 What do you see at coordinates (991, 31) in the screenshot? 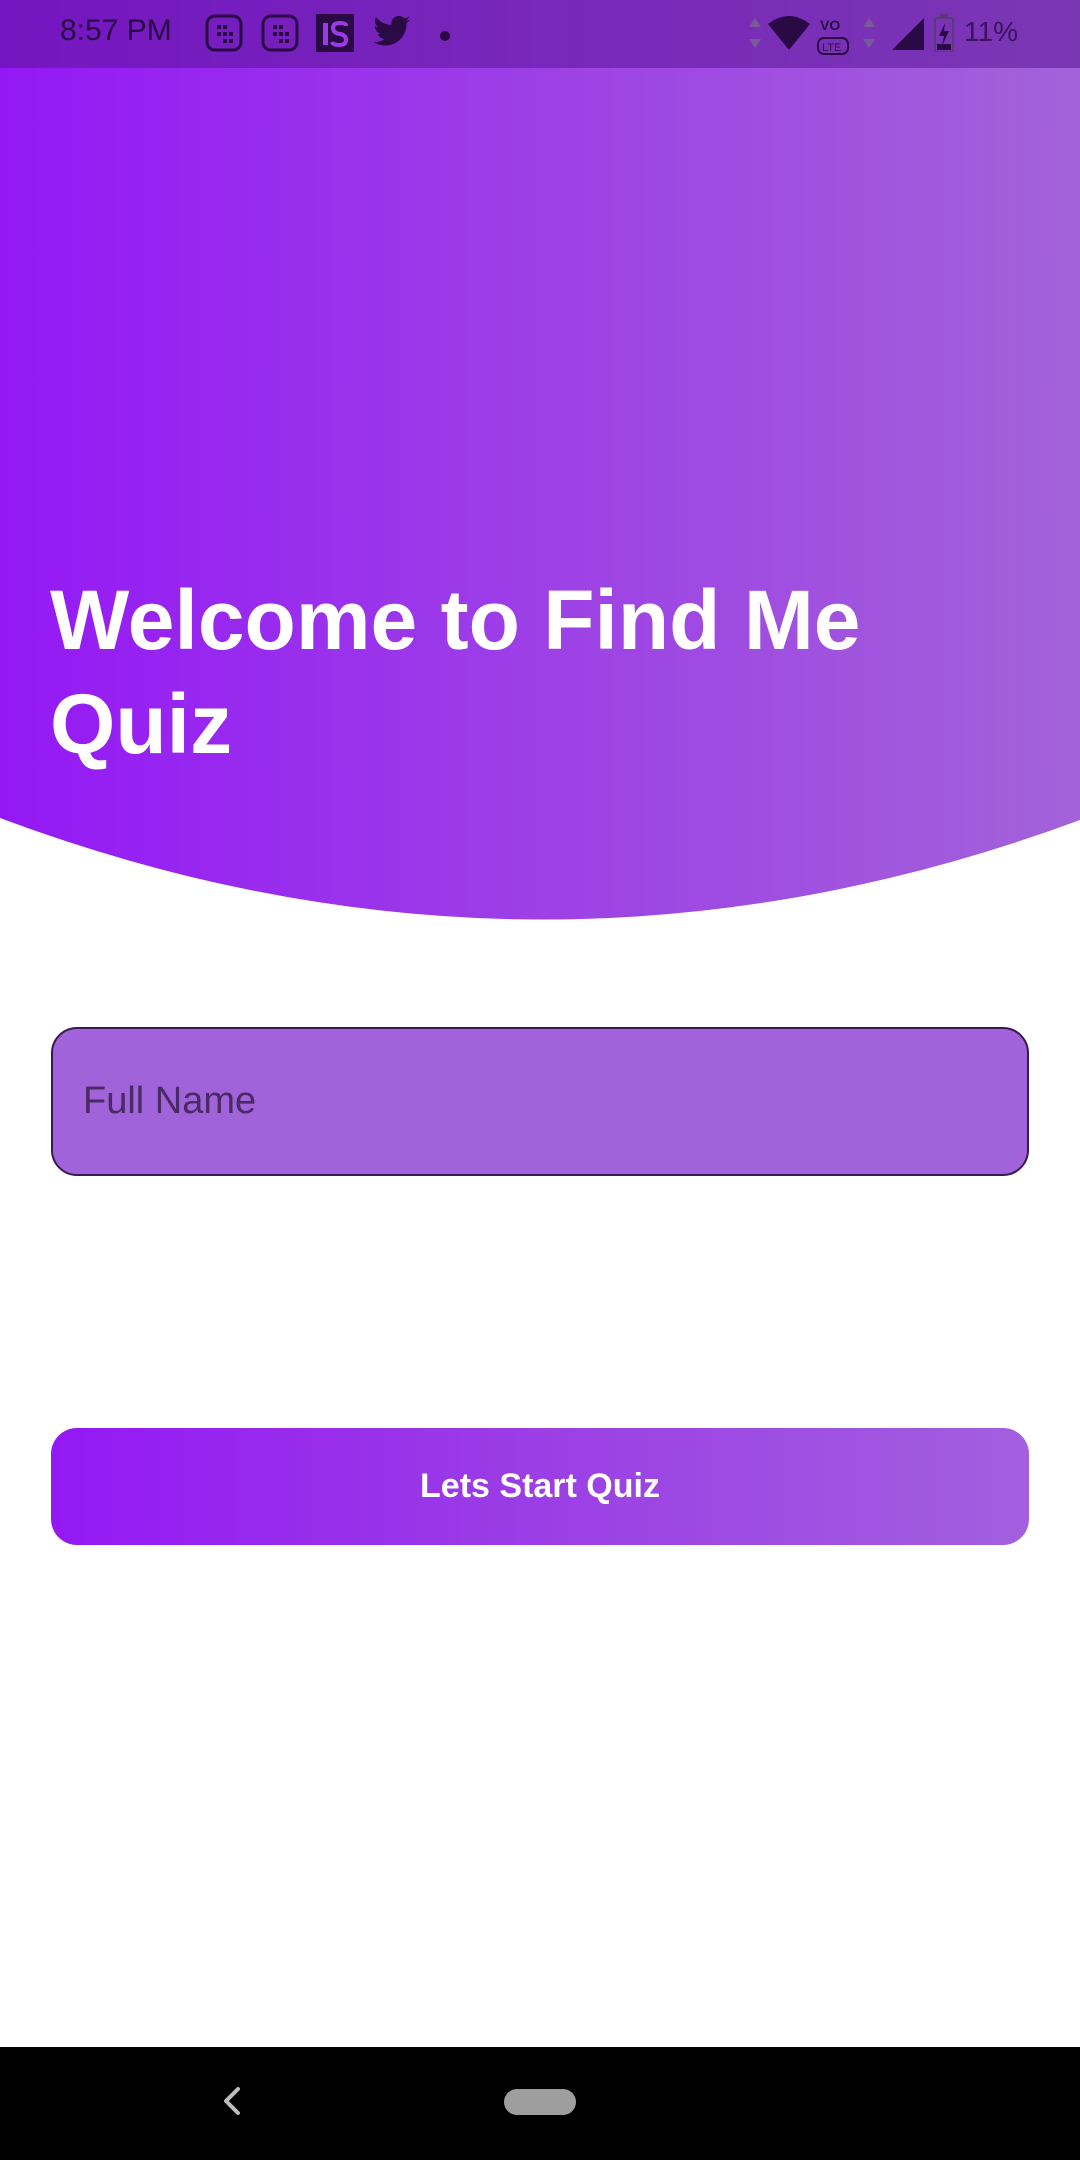
I see `battery-percentage: 11%` at bounding box center [991, 31].